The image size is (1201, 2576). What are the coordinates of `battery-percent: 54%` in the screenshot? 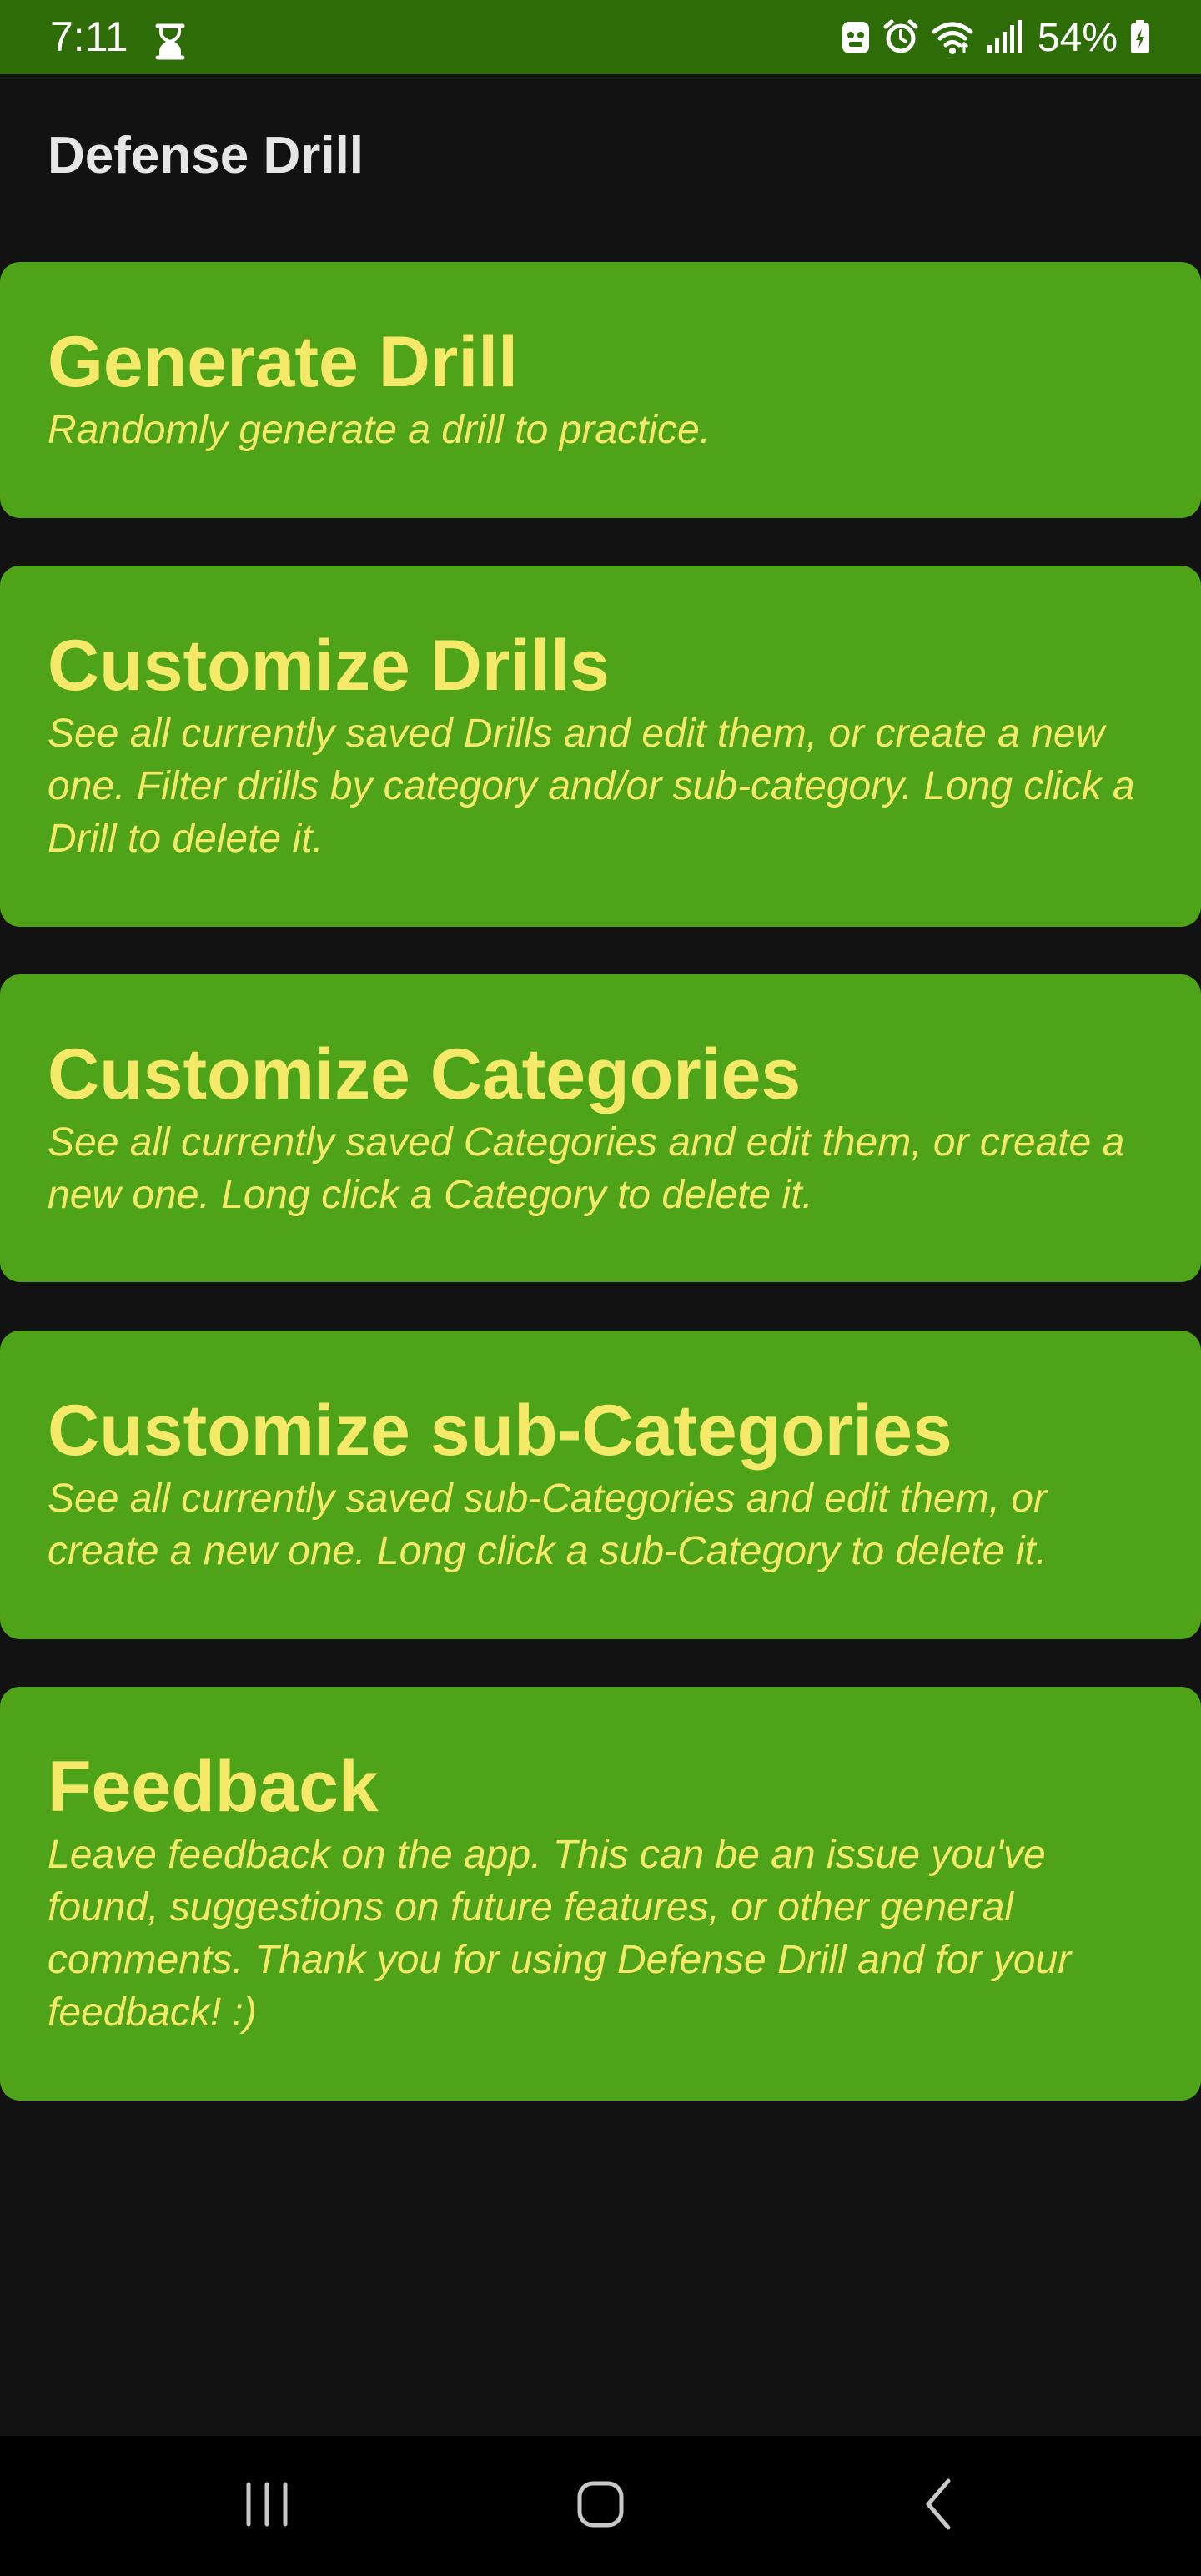 It's located at (1078, 38).